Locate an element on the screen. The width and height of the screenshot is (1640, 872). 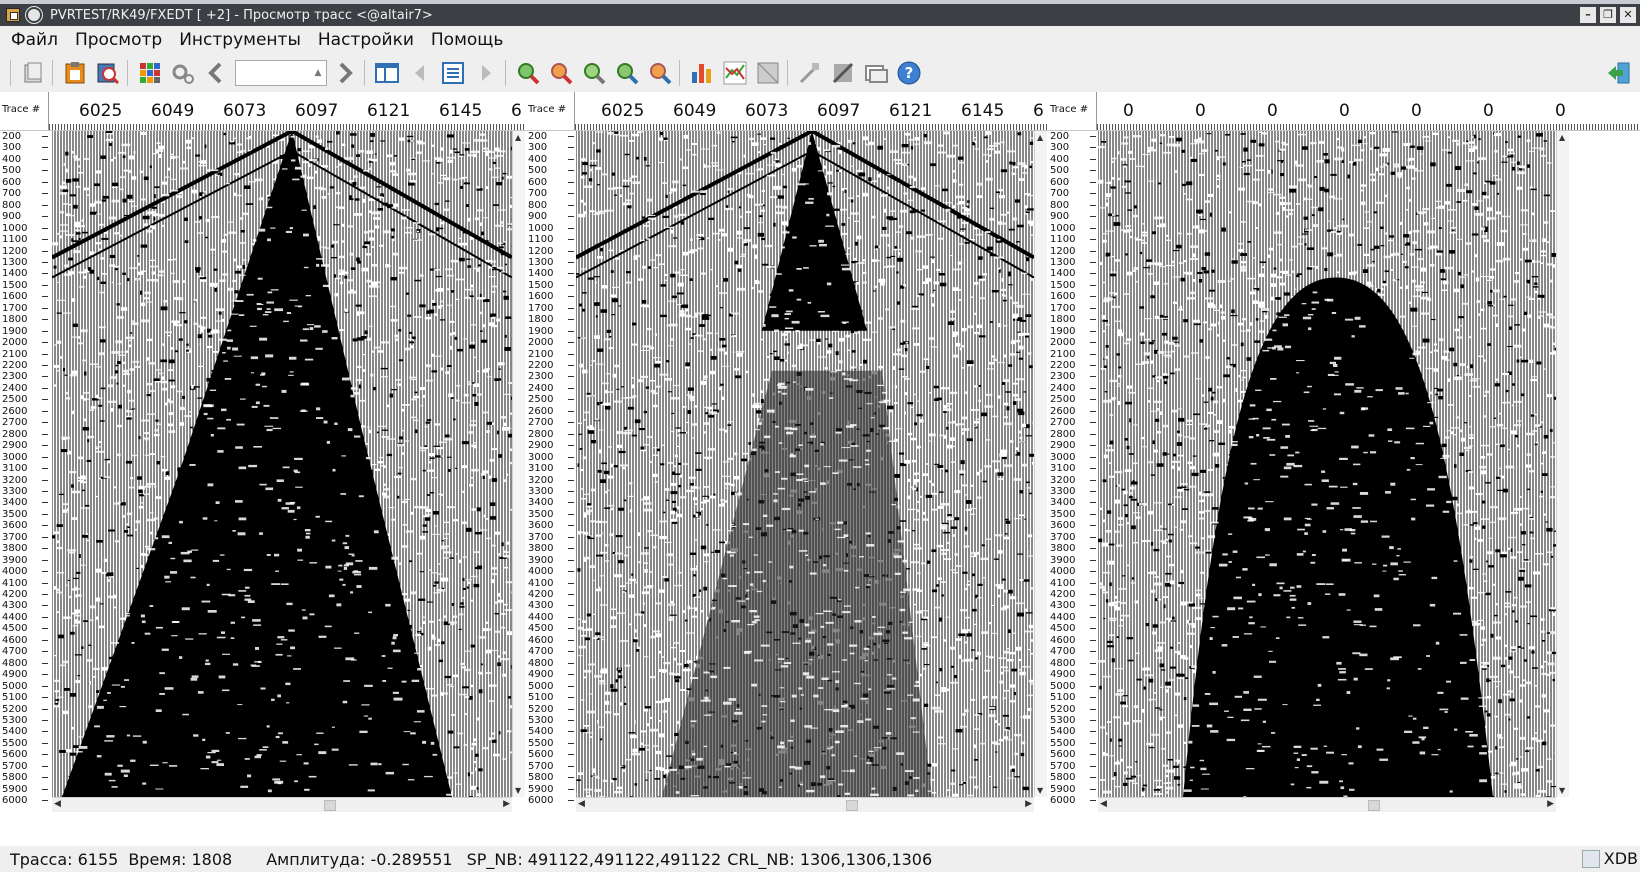
exit-icon is located at coordinates (1619, 73).